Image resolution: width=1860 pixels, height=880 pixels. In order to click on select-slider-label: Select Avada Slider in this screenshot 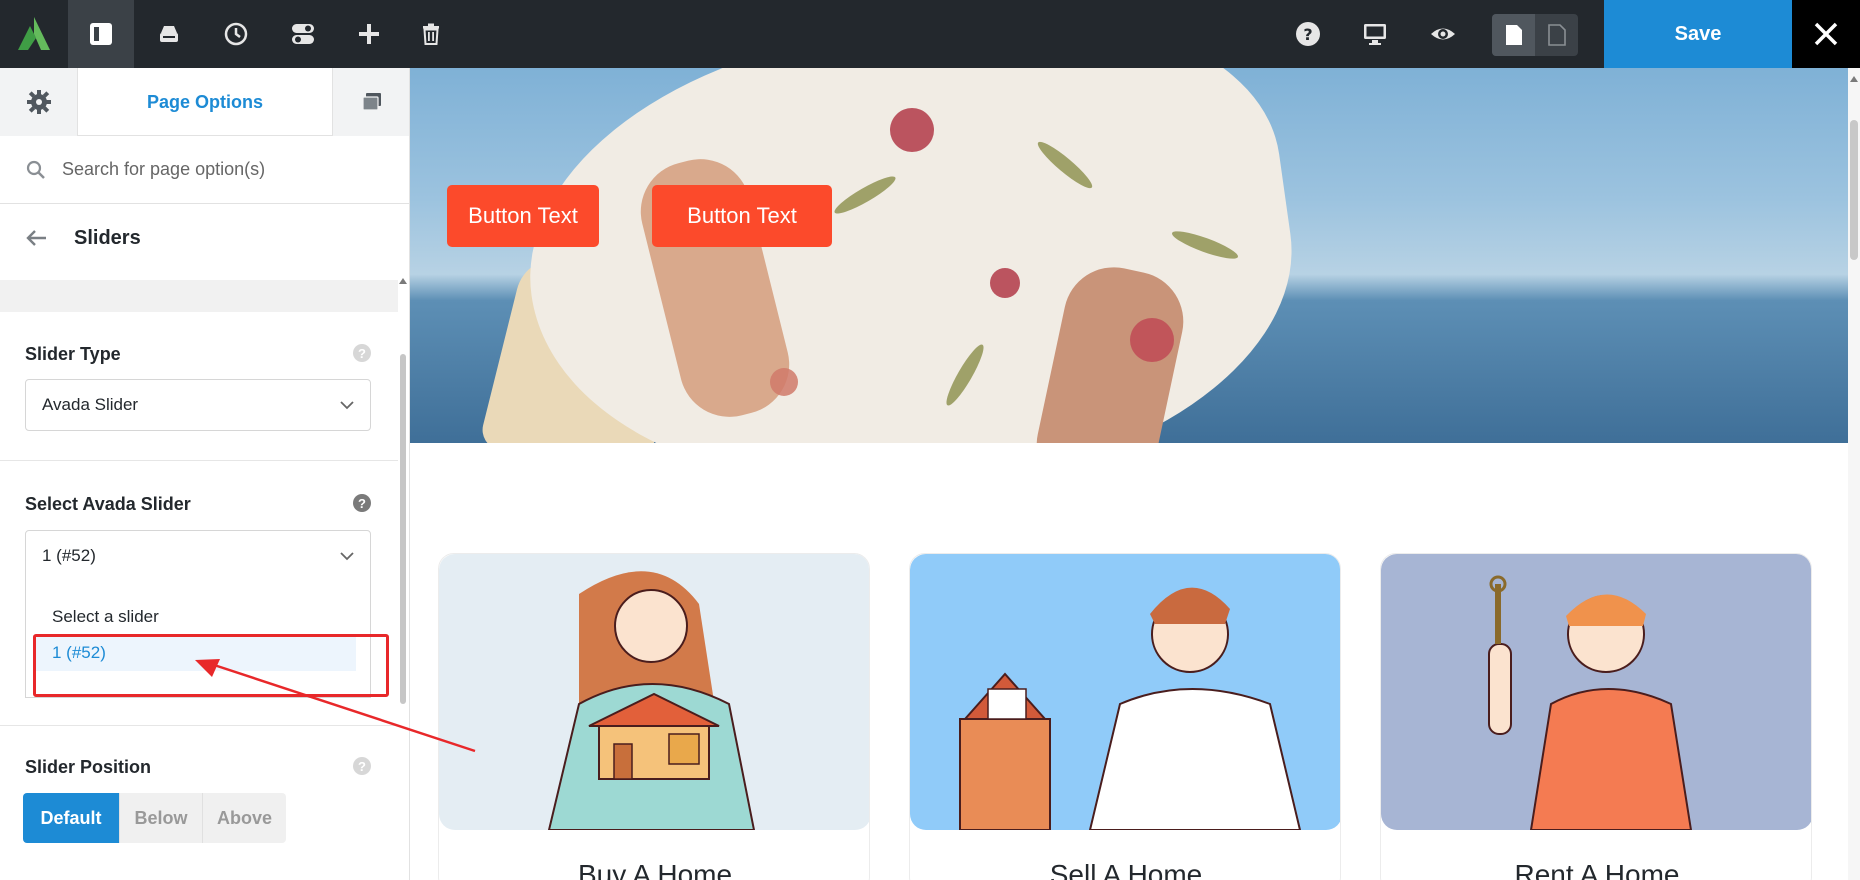, I will do `click(108, 504)`.